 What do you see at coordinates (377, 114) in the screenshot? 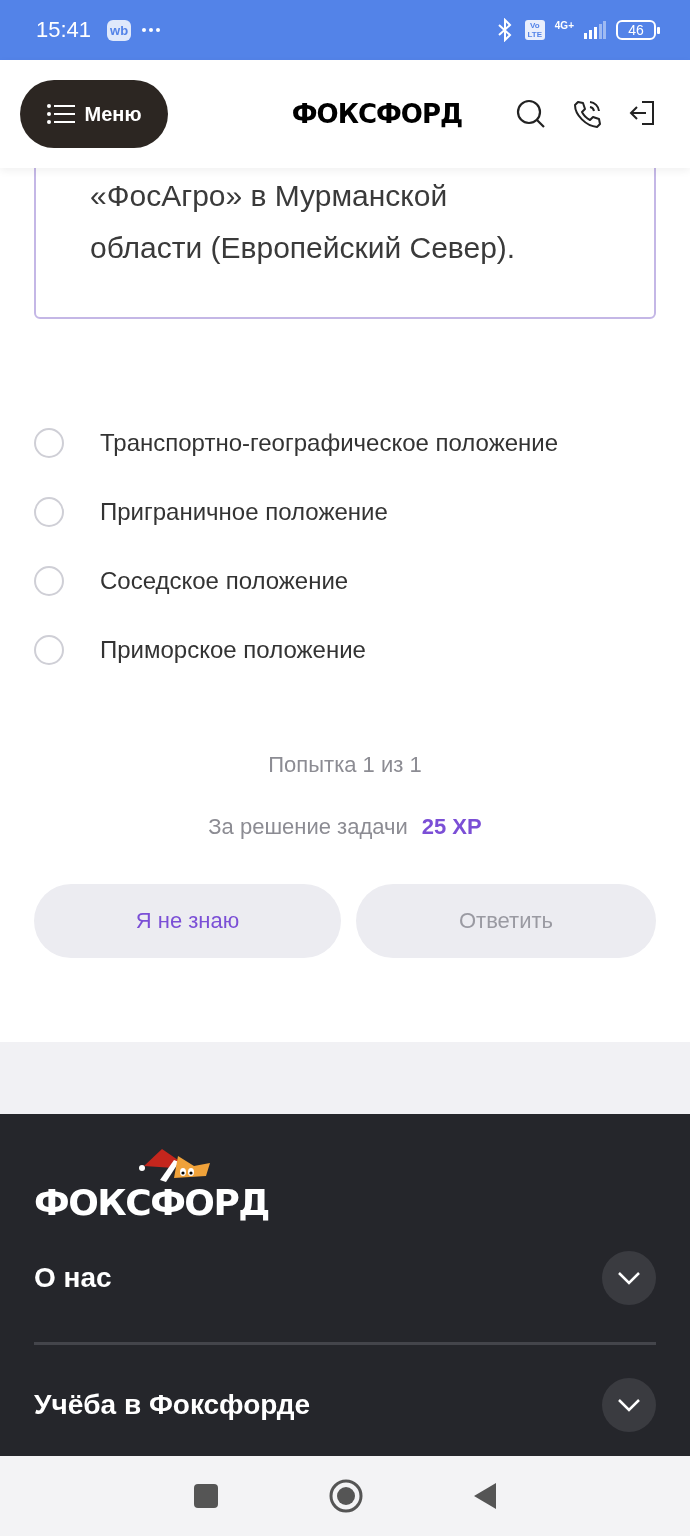
I see `site-logo: ФОКСФОРД` at bounding box center [377, 114].